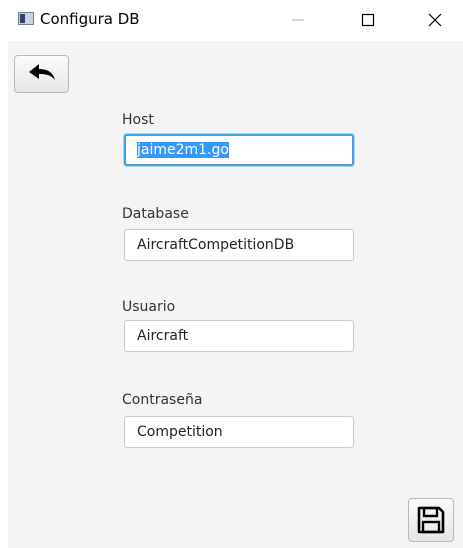 The image size is (463, 548). Describe the element at coordinates (90, 19) in the screenshot. I see `window-title: Configura DB` at that location.